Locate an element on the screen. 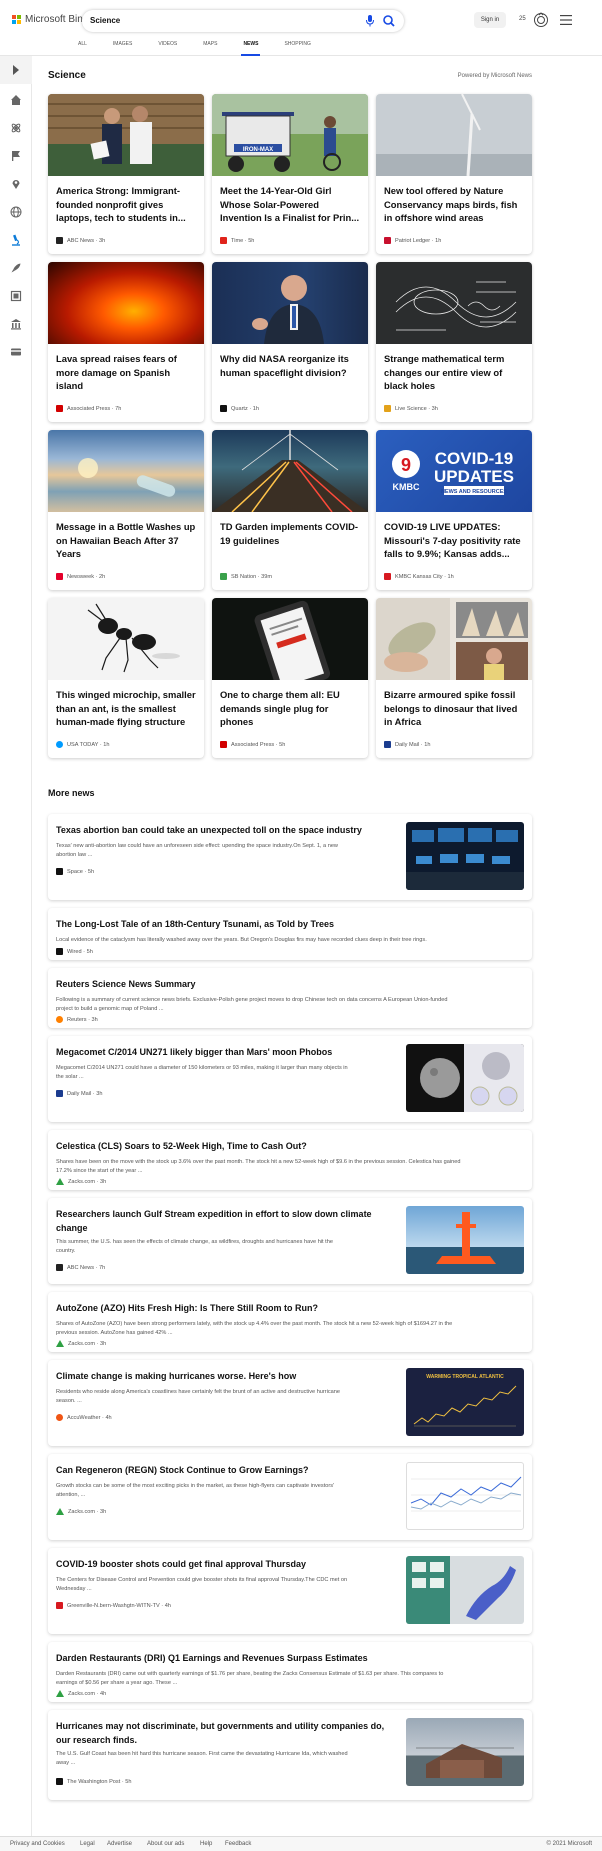  hamburger-menu-icon is located at coordinates (566, 20).